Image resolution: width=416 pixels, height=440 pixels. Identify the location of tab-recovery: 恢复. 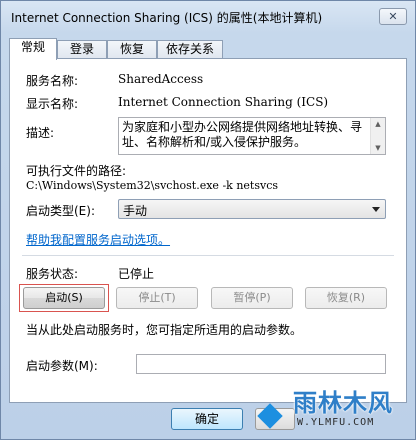
(132, 49).